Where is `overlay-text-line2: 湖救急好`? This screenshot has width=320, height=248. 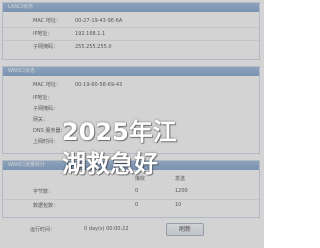 overlay-text-line2: 湖救急好 is located at coordinates (110, 164).